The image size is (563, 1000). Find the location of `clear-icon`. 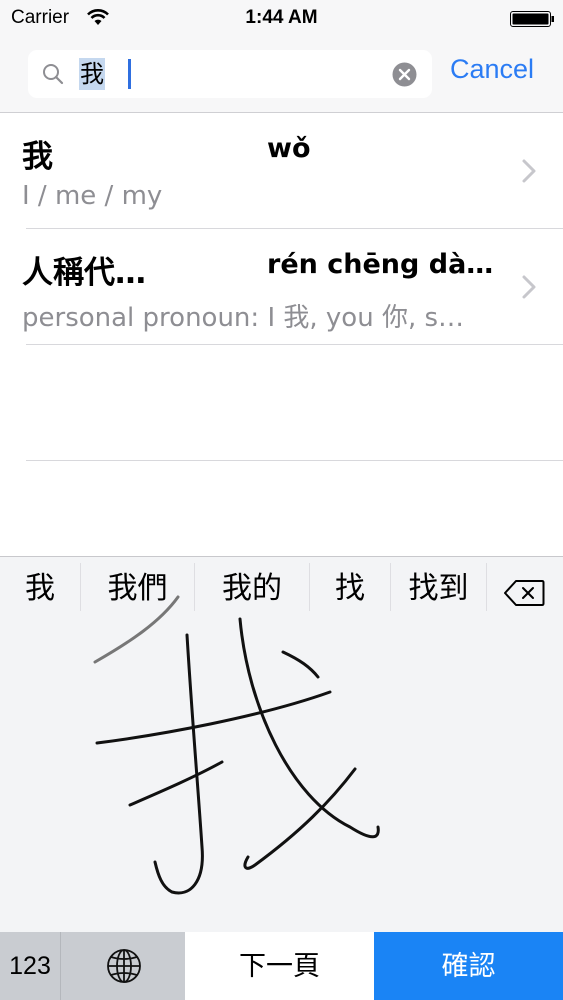

clear-icon is located at coordinates (404, 74).